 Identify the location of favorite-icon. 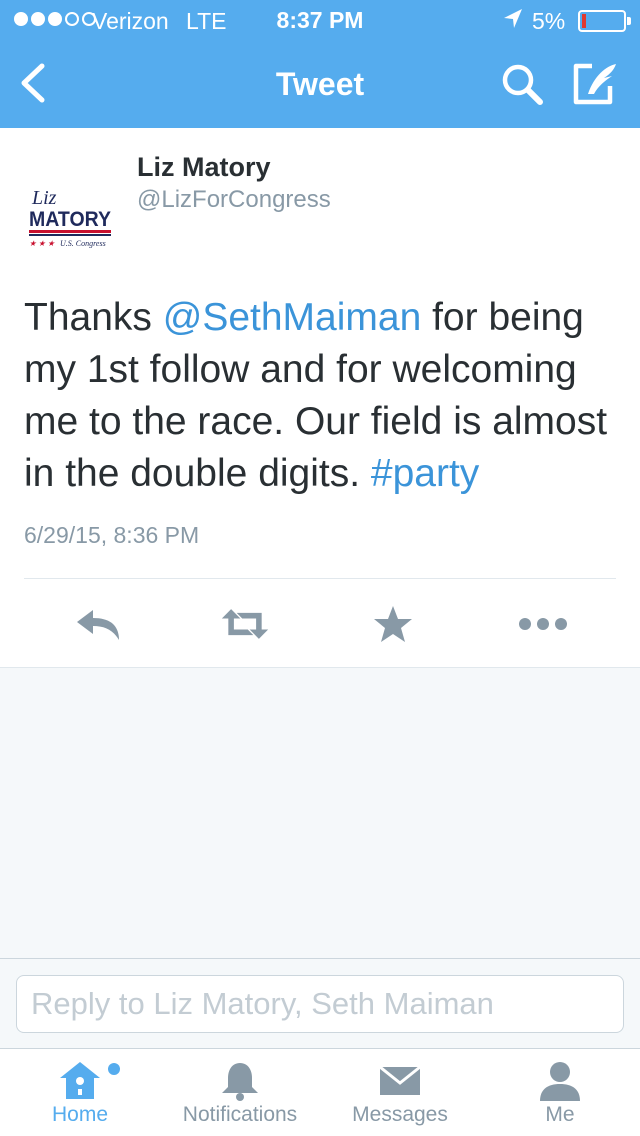
(393, 624).